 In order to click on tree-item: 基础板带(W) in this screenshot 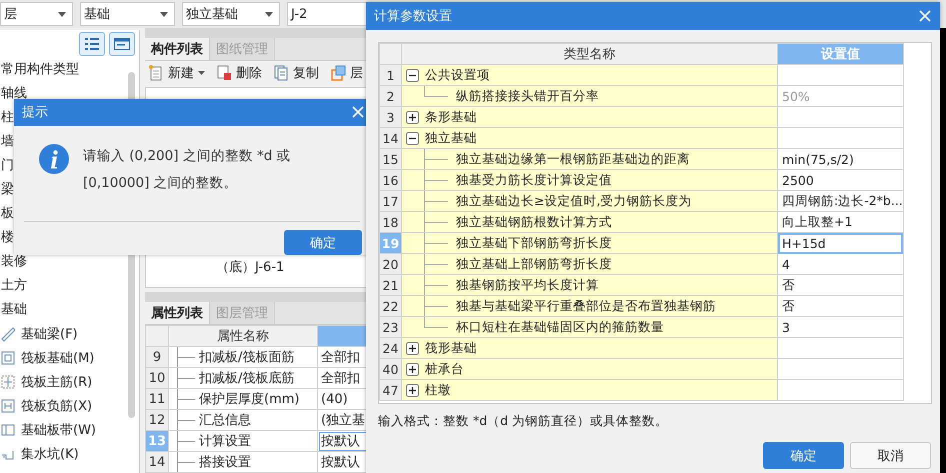, I will do `click(69, 430)`.